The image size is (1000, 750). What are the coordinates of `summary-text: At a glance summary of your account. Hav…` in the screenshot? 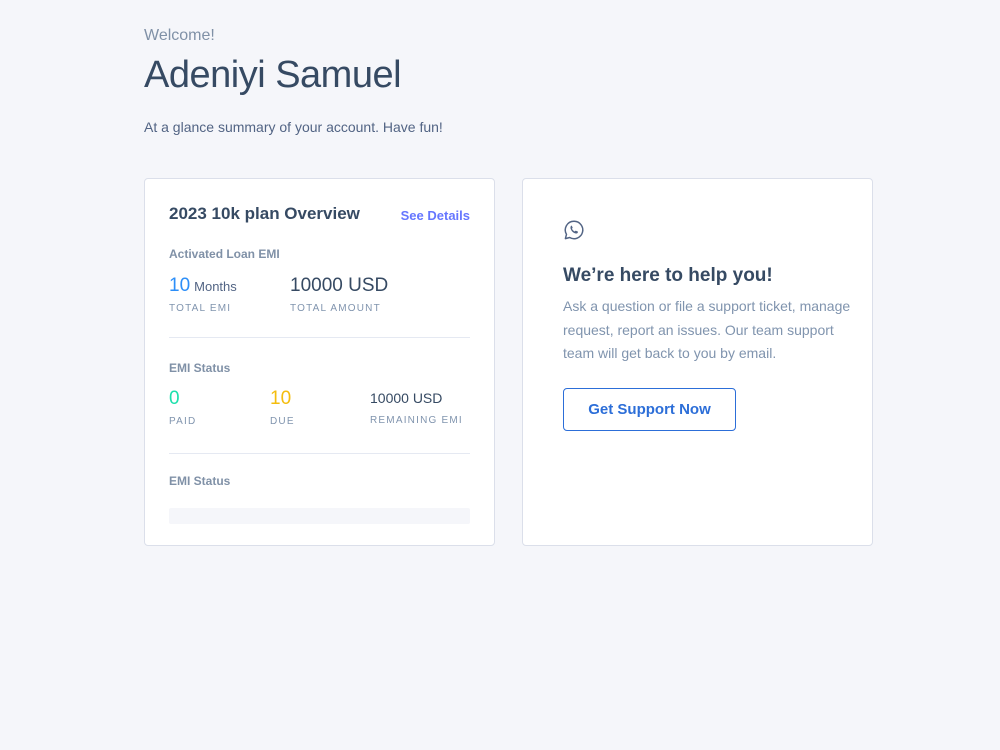 It's located at (293, 127).